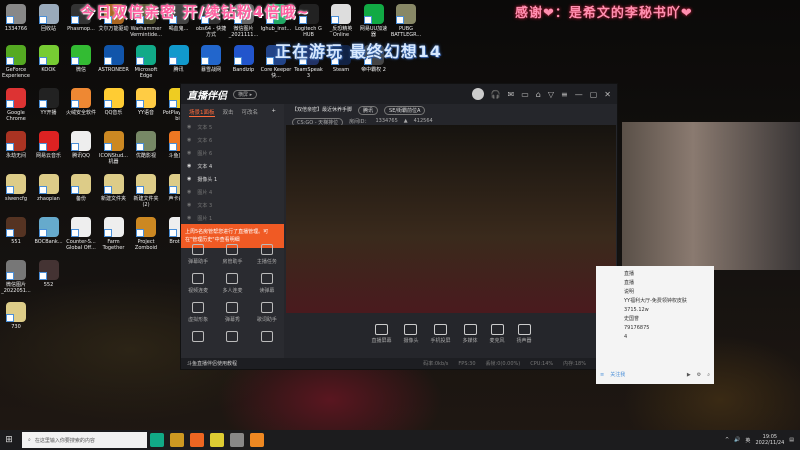 The height and width of the screenshot is (450, 800). Describe the element at coordinates (257, 440) in the screenshot. I see `streaming-app-taskbar-icon` at that location.